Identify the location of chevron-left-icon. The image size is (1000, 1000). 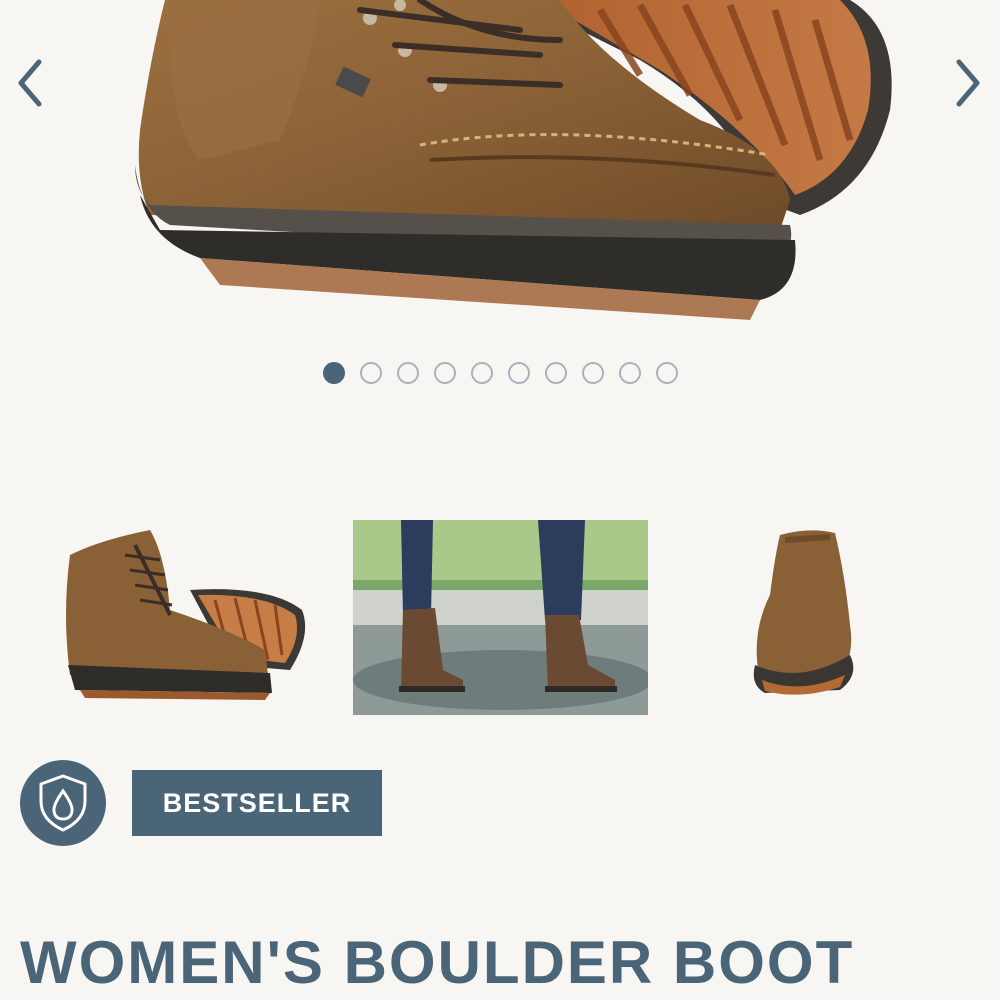
(30, 83).